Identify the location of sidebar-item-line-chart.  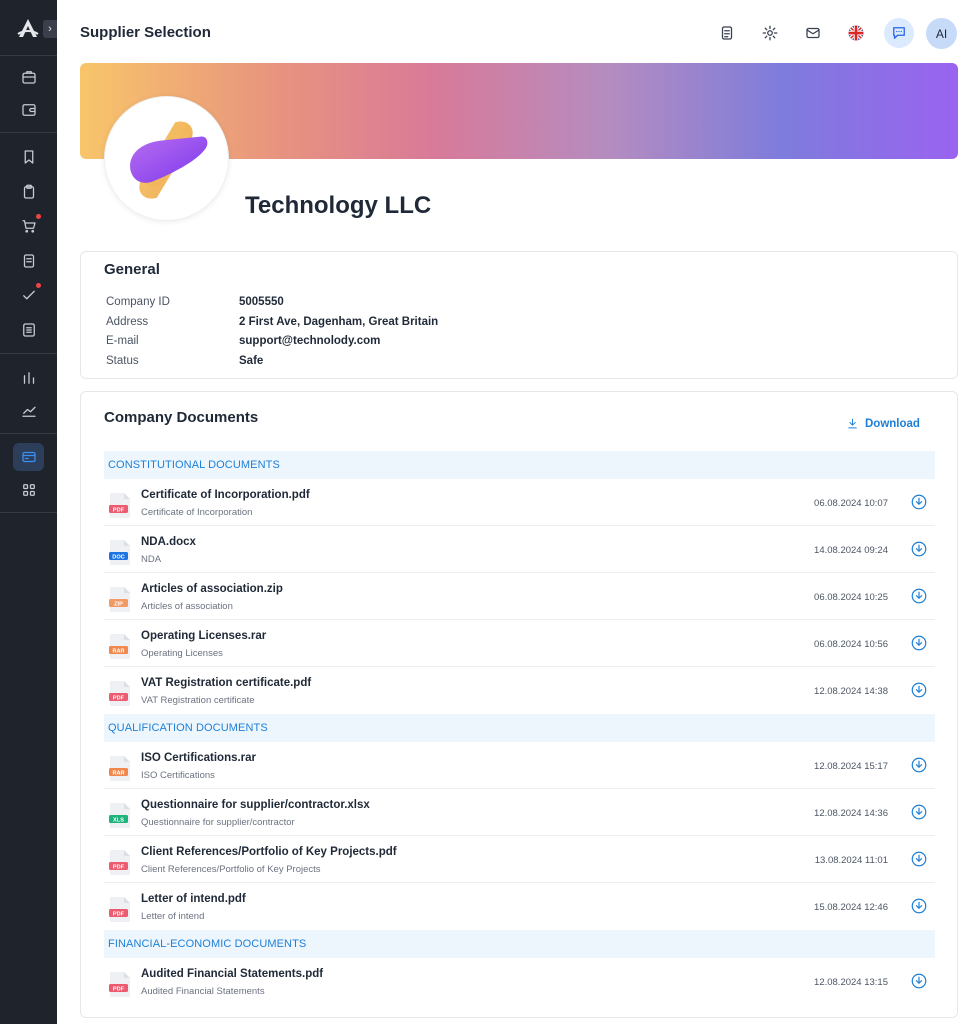
(28, 411).